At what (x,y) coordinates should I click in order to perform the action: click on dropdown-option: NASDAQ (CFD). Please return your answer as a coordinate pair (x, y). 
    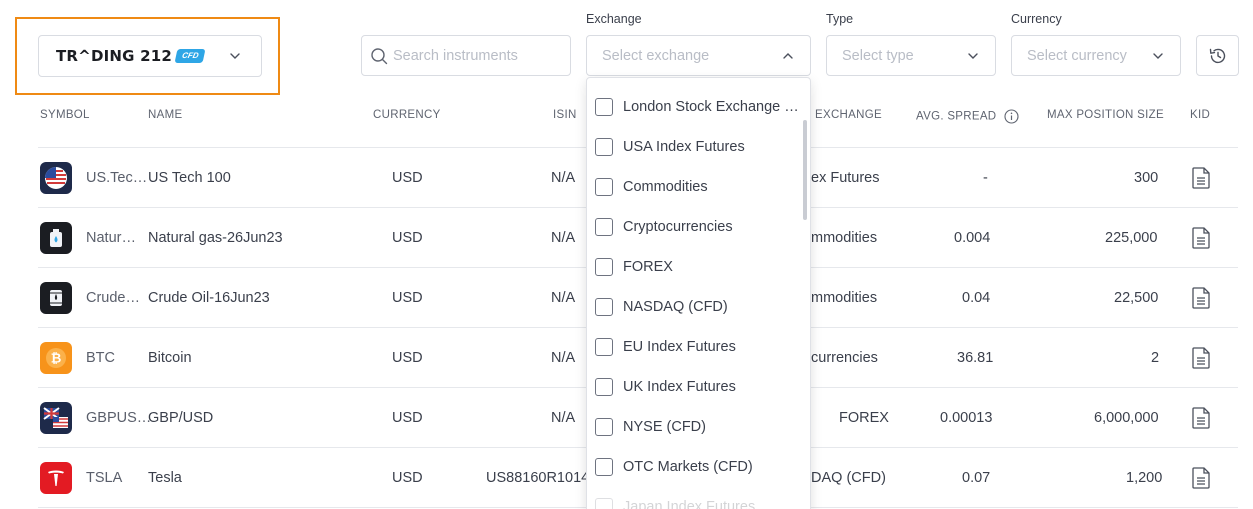
    Looking at the image, I should click on (661, 307).